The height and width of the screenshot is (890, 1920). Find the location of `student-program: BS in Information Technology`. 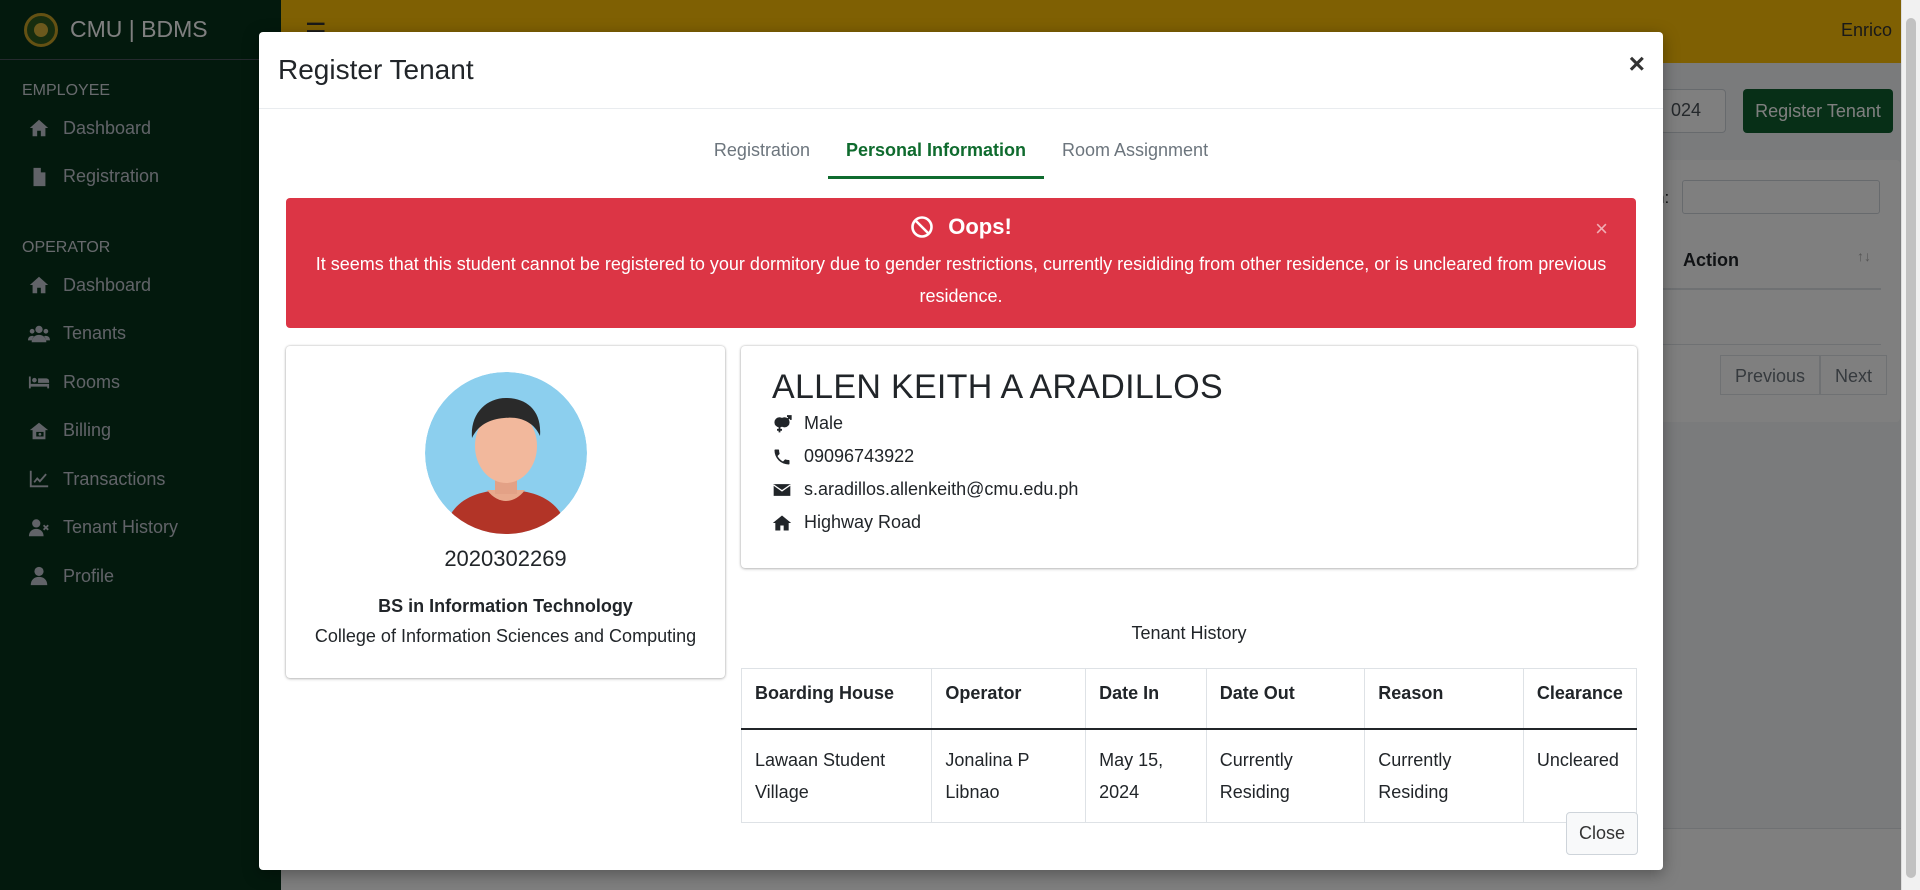

student-program: BS in Information Technology is located at coordinates (505, 606).